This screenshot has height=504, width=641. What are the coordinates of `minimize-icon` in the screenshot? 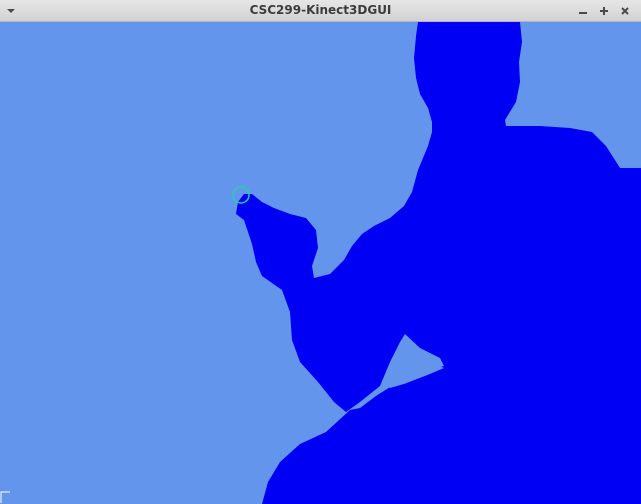 It's located at (583, 13).